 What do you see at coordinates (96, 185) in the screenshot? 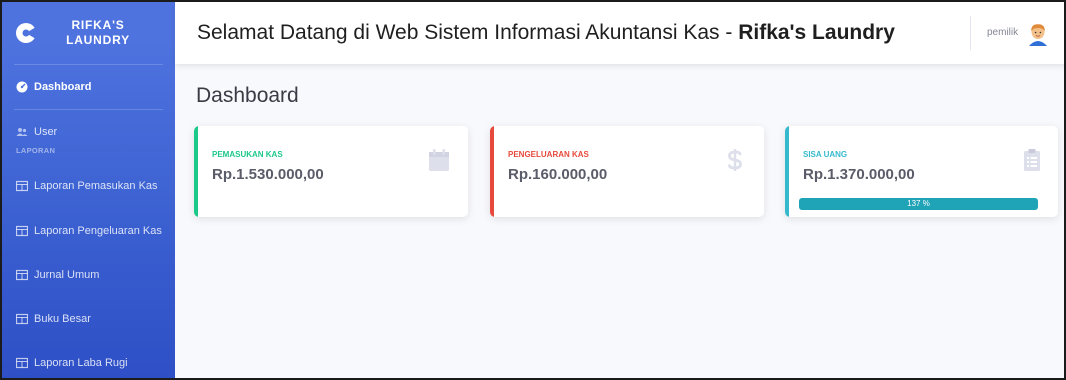
I see `sidebar-item-label: Laporan Pemasukan Kas` at bounding box center [96, 185].